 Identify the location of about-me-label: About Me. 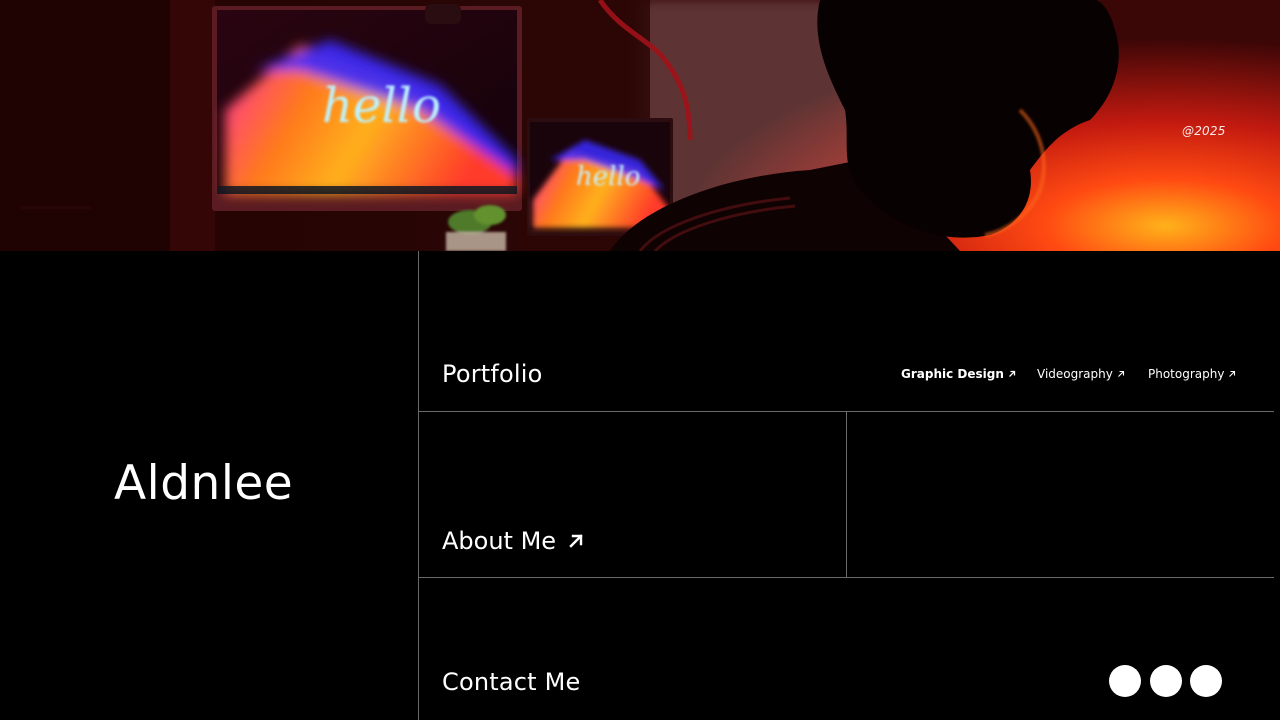
(499, 541).